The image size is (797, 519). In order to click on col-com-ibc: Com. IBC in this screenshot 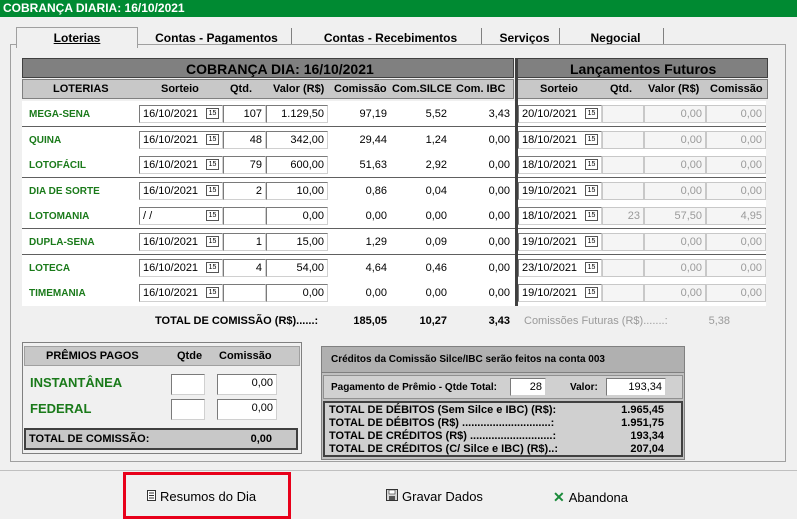, I will do `click(481, 89)`.